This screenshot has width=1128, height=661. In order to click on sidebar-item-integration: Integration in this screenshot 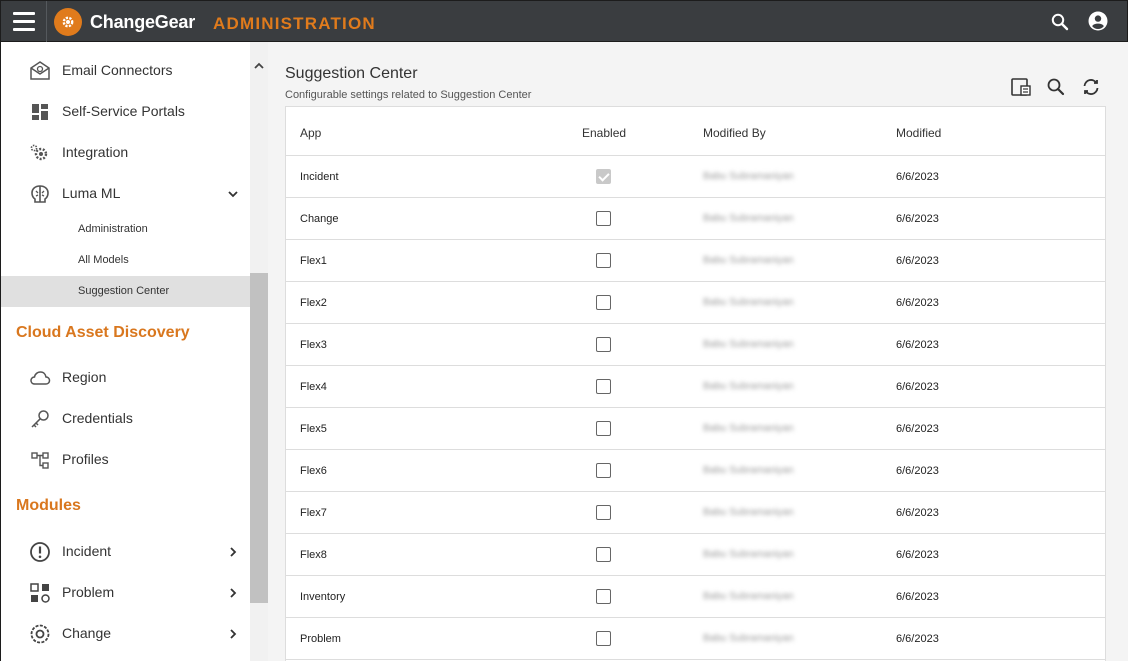, I will do `click(125, 153)`.